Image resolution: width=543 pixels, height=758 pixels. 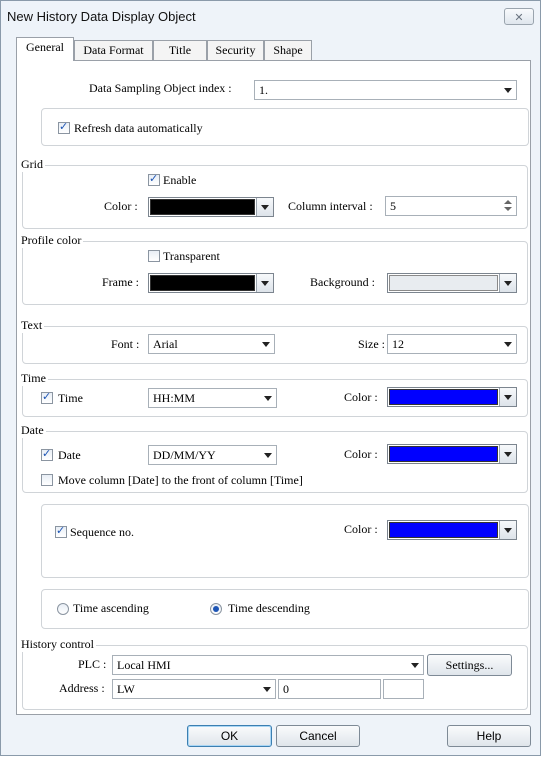 I want to click on move-date-column-checkbox, so click(x=47, y=480).